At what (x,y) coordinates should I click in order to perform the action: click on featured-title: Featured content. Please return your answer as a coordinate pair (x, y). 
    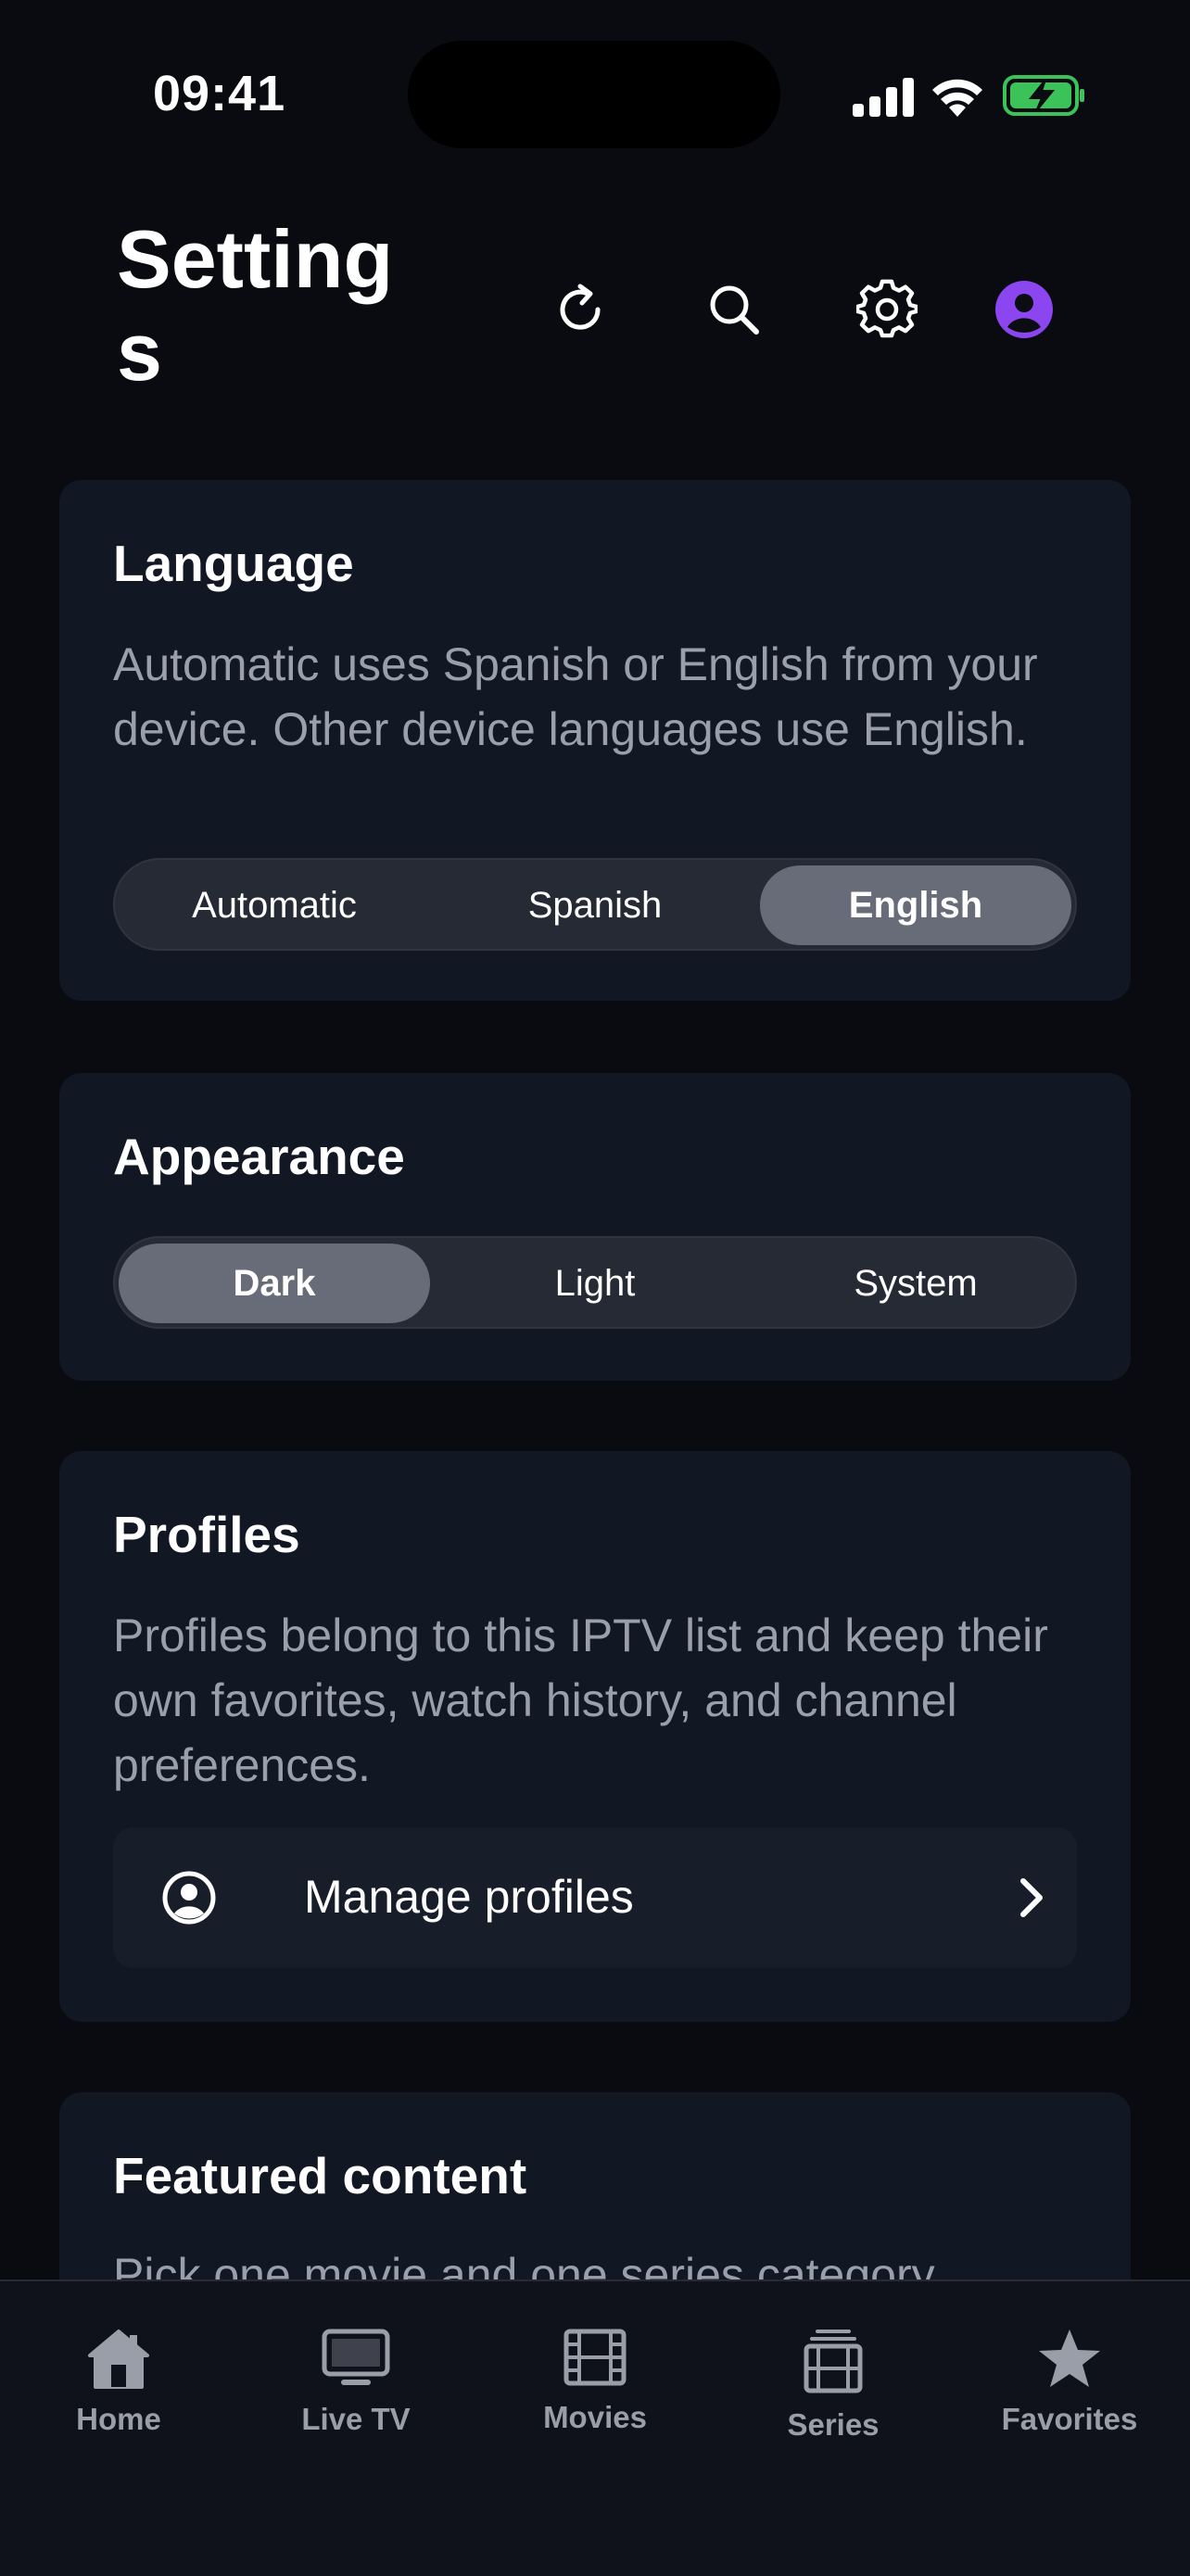
    Looking at the image, I should click on (320, 2175).